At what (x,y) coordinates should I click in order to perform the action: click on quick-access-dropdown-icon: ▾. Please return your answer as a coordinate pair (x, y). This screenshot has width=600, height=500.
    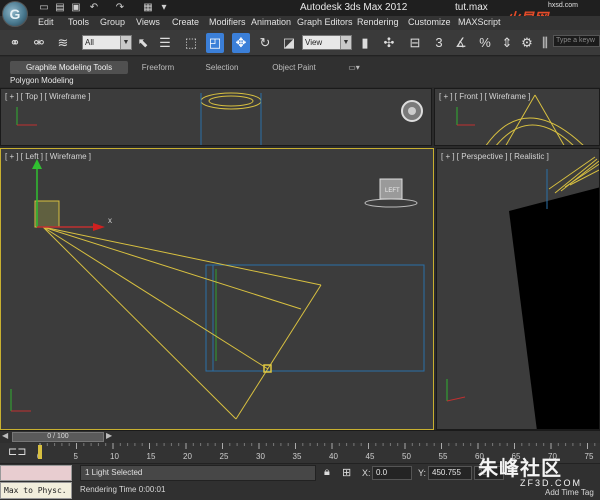
    Looking at the image, I should click on (164, 7).